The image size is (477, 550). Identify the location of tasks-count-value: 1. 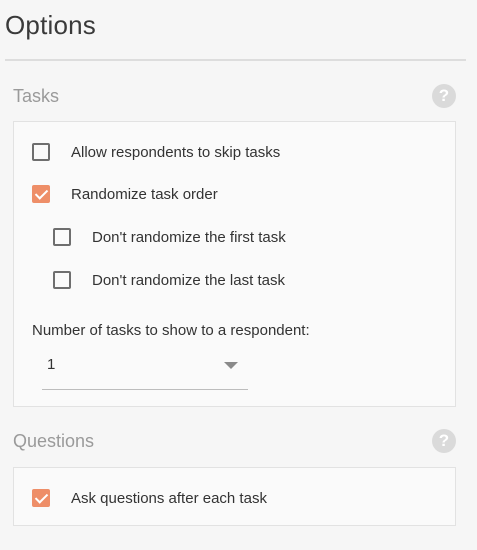
(51, 364).